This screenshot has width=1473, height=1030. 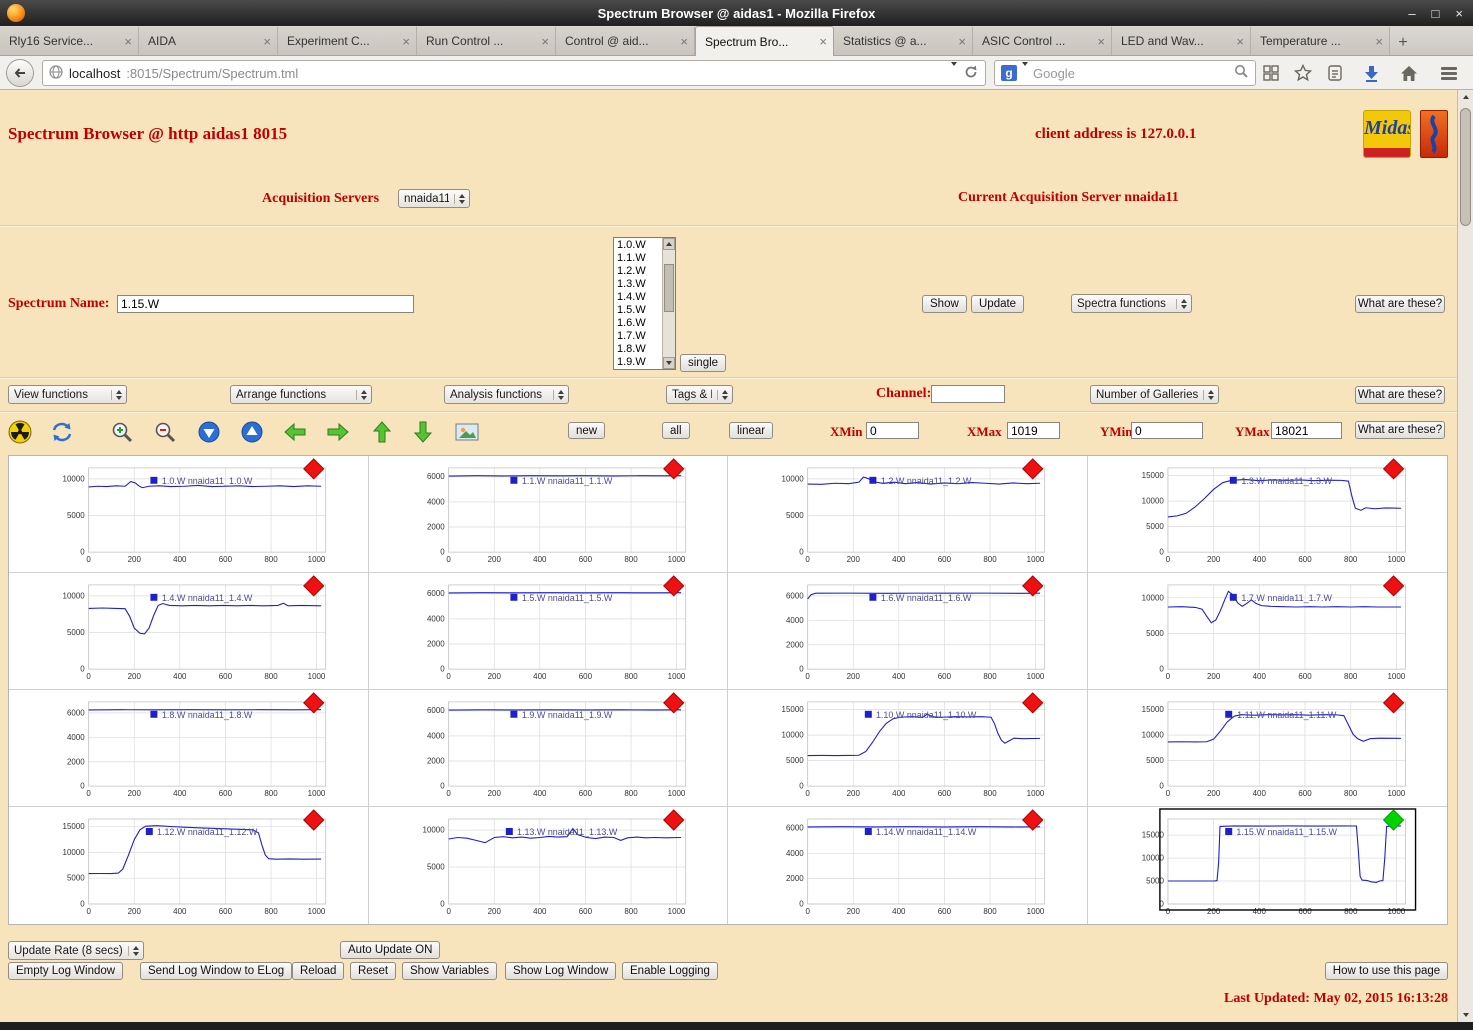 What do you see at coordinates (998, 304) in the screenshot?
I see `update-button: Update` at bounding box center [998, 304].